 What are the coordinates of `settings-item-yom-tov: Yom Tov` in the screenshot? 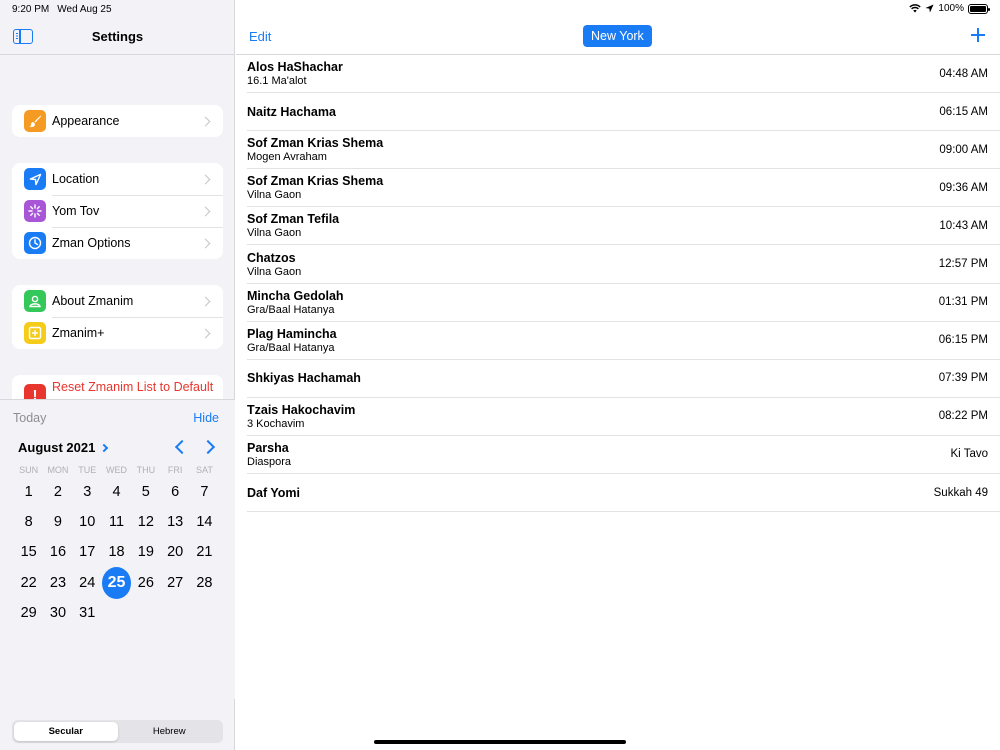 It's located at (117, 211).